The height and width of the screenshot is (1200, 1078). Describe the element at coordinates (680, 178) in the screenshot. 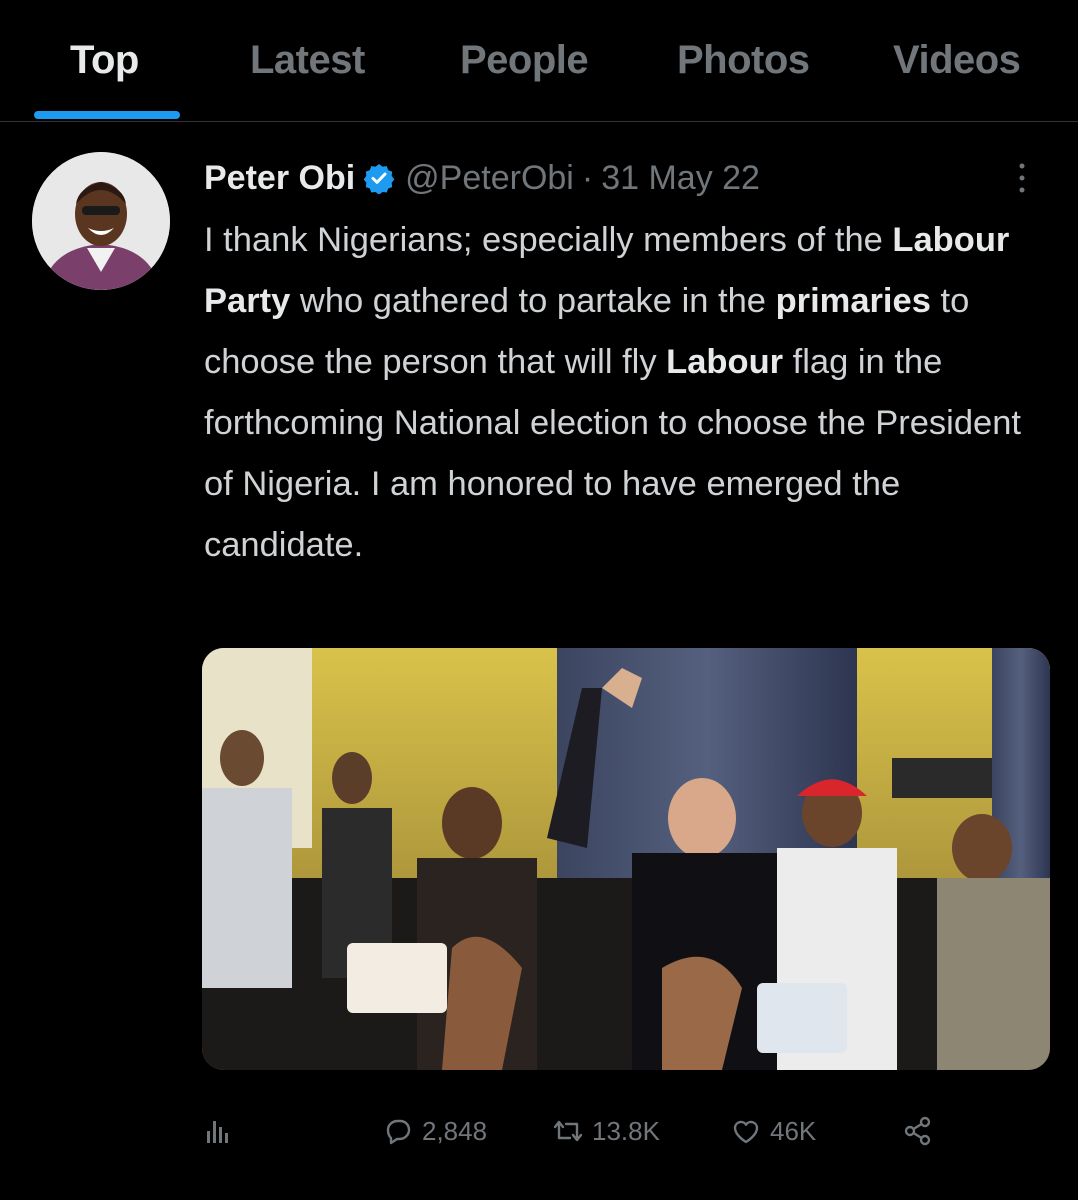

I see `tweet-date: 31 May 22` at that location.